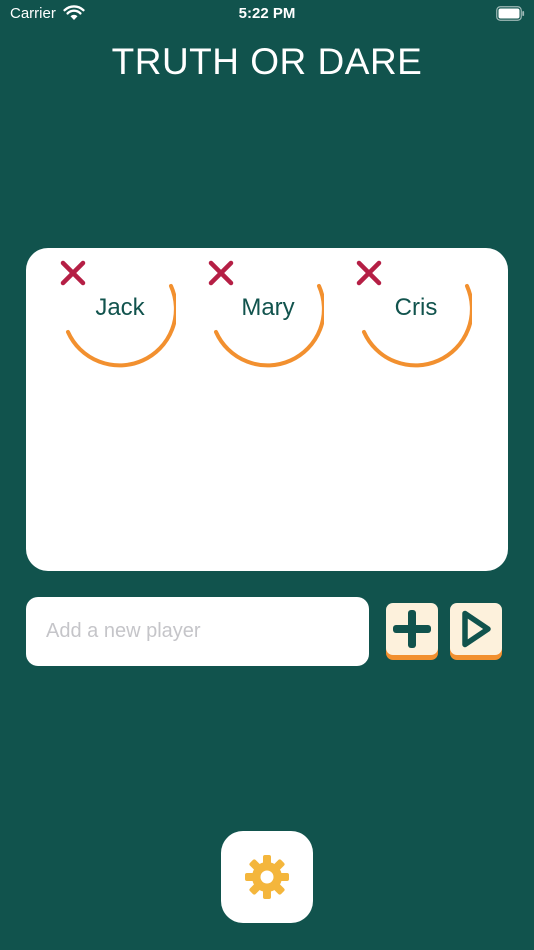  Describe the element at coordinates (510, 13) in the screenshot. I see `battery-icon` at that location.